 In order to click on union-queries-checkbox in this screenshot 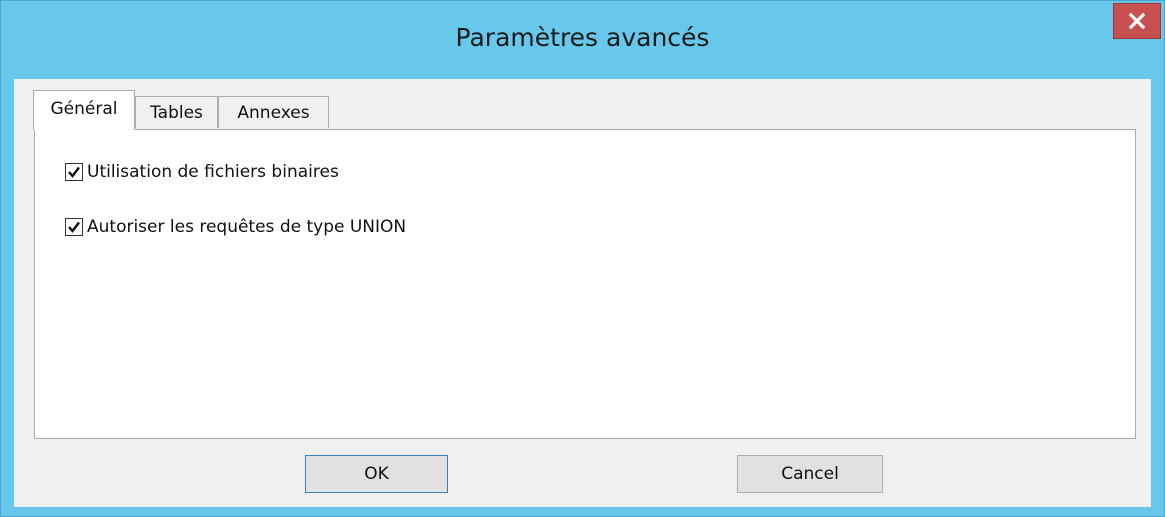, I will do `click(74, 227)`.